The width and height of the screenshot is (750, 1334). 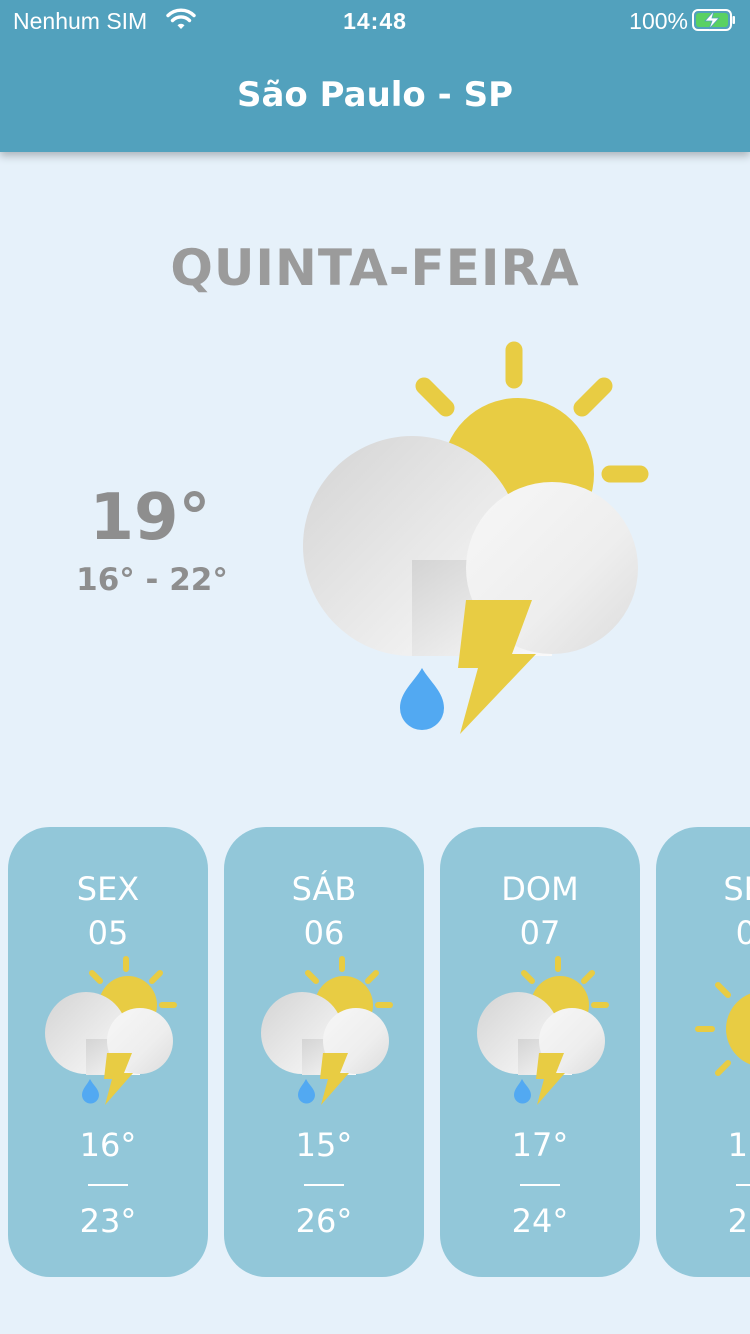 I want to click on header: Nenhum SIM 14:48 100% São Paulo - SP, so click(x=375, y=76).